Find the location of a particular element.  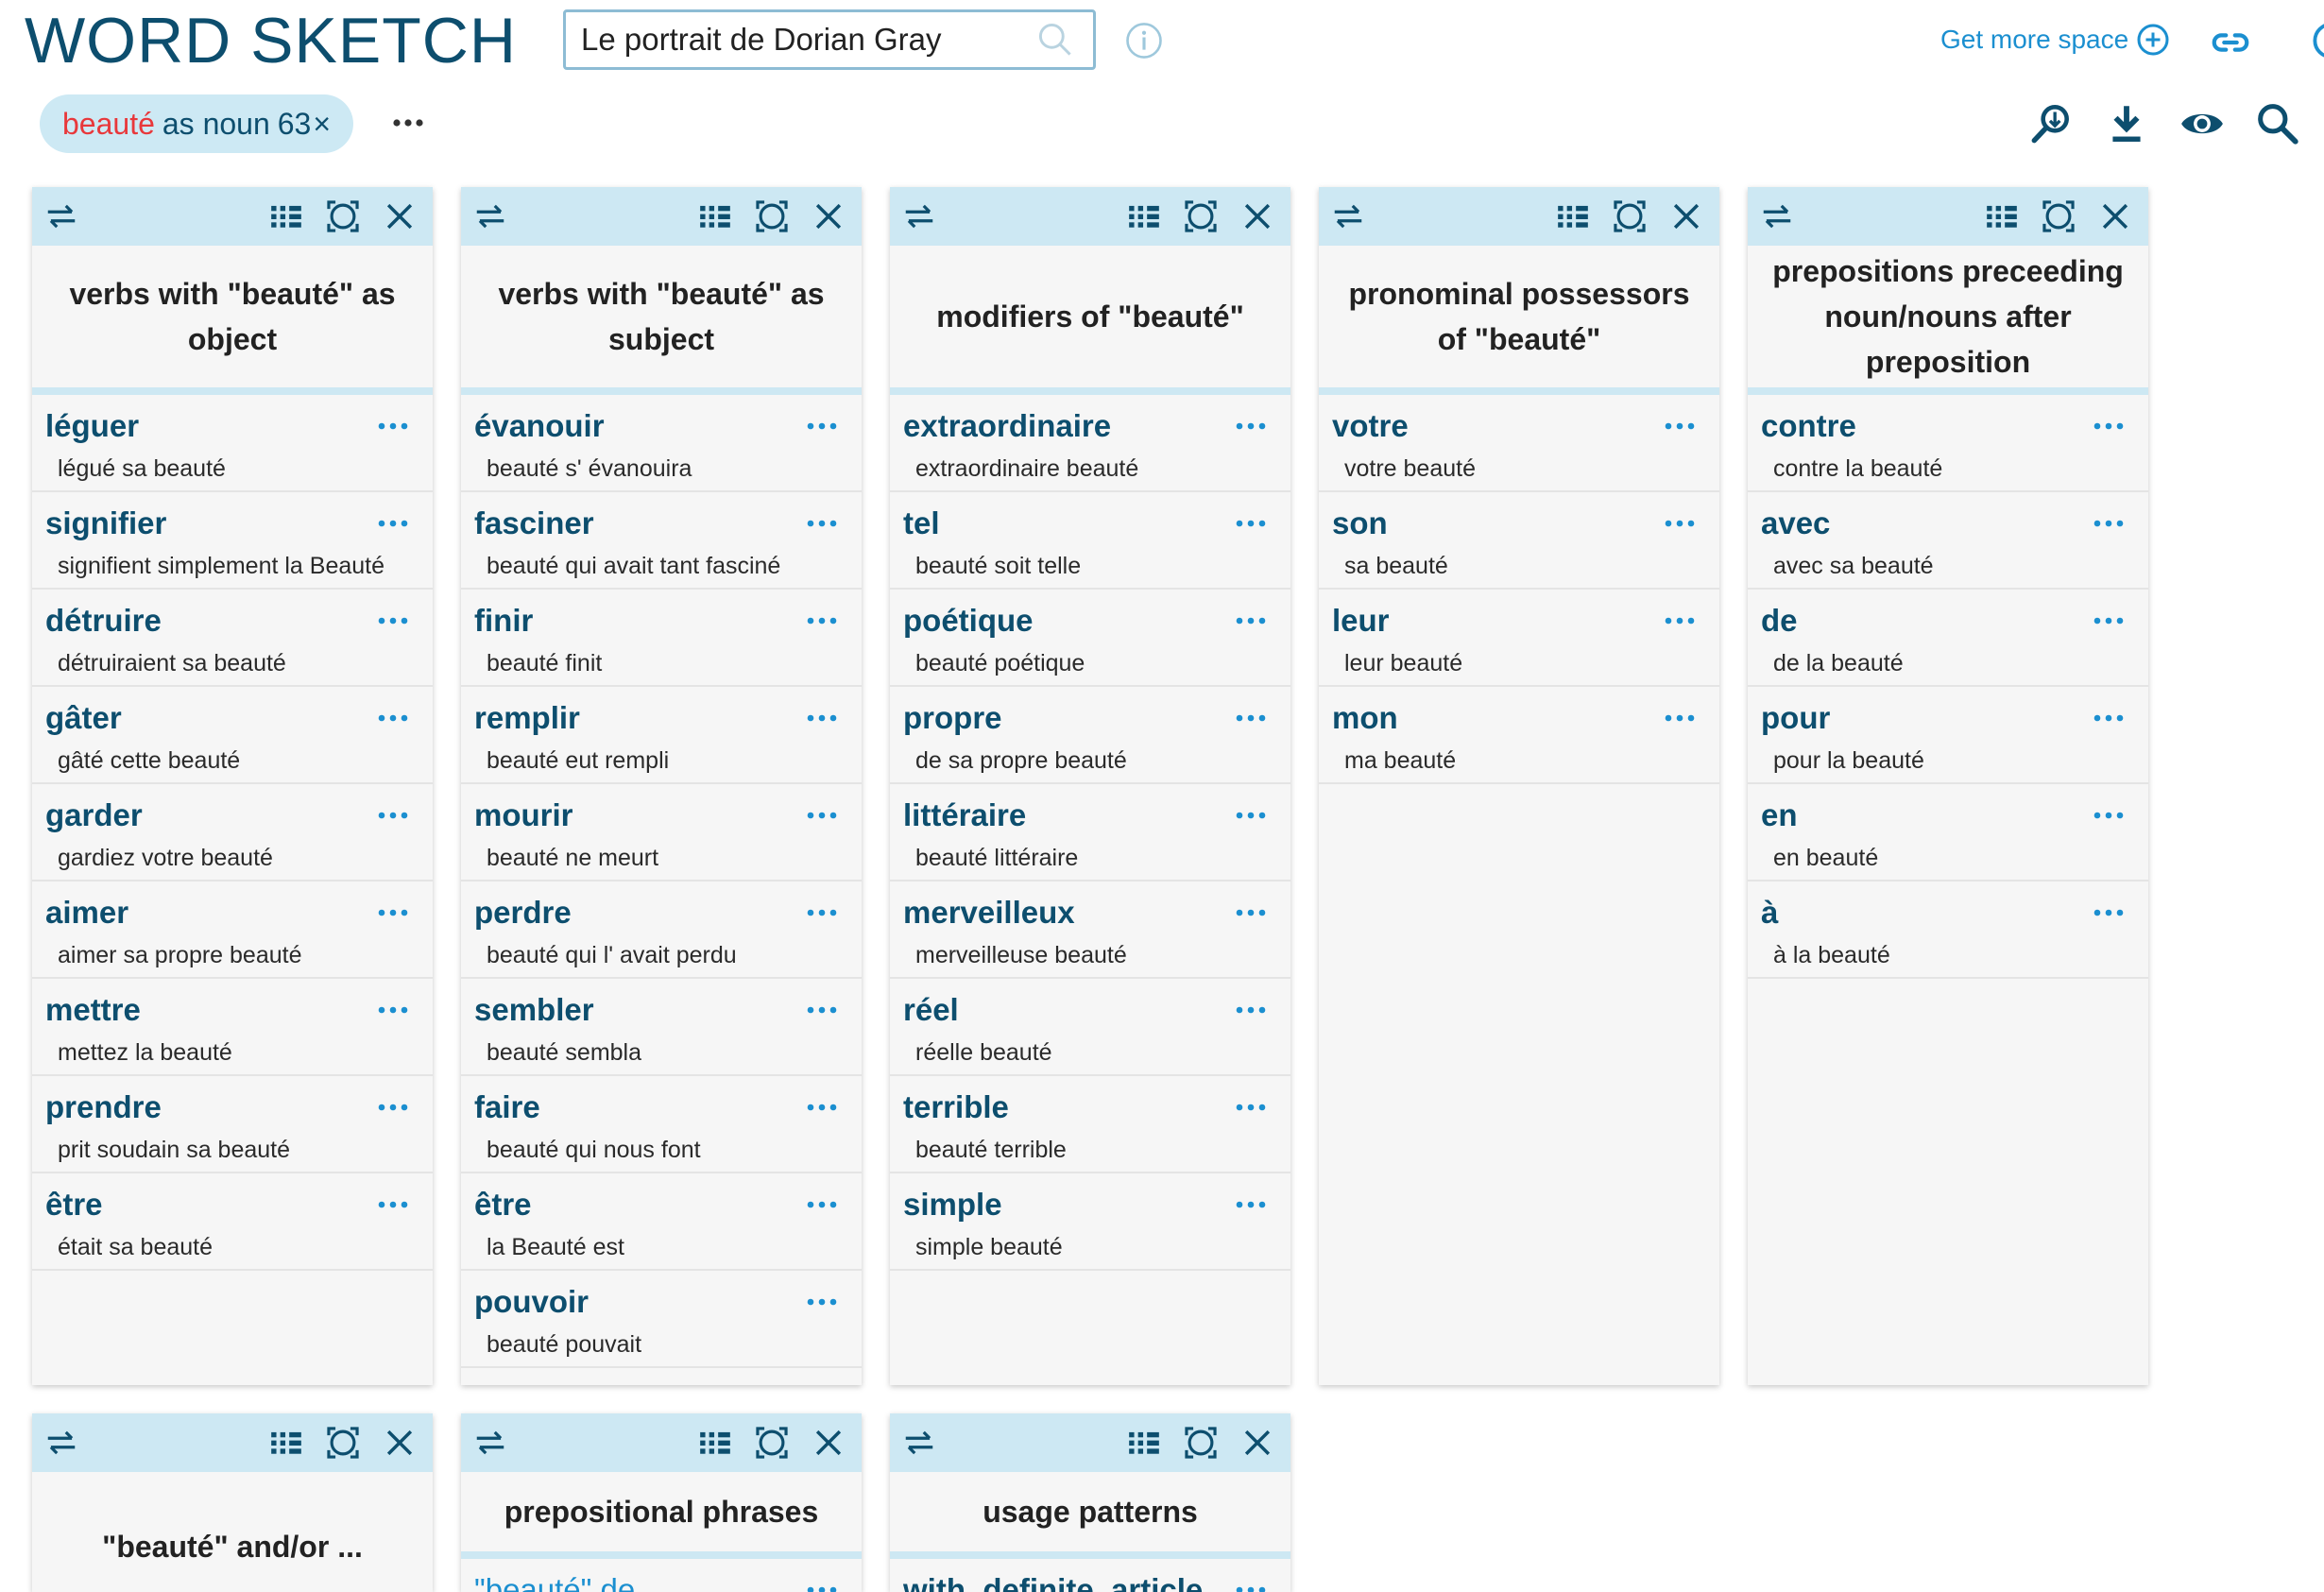

collocate-example: à la beauté is located at coordinates (1831, 956).